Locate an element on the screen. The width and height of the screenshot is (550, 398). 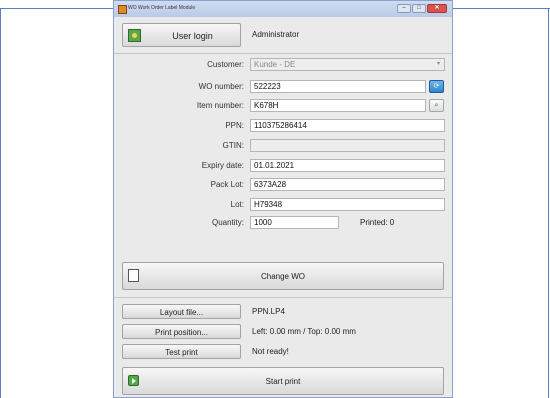
start-print-label: Start print is located at coordinates (283, 381).